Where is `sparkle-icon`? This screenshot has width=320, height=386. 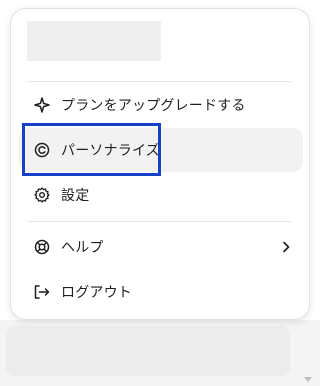
sparkle-icon is located at coordinates (42, 105).